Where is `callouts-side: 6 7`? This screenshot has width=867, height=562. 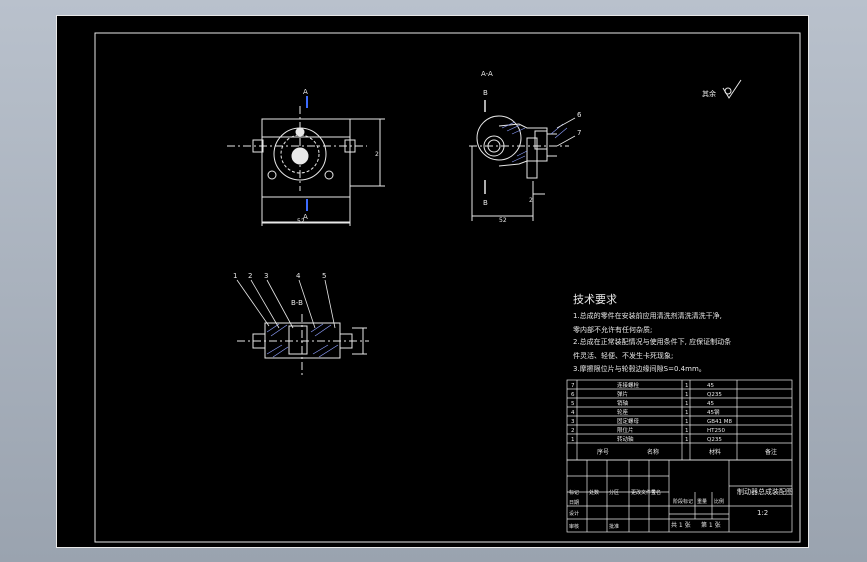 callouts-side: 6 7 is located at coordinates (569, 129).